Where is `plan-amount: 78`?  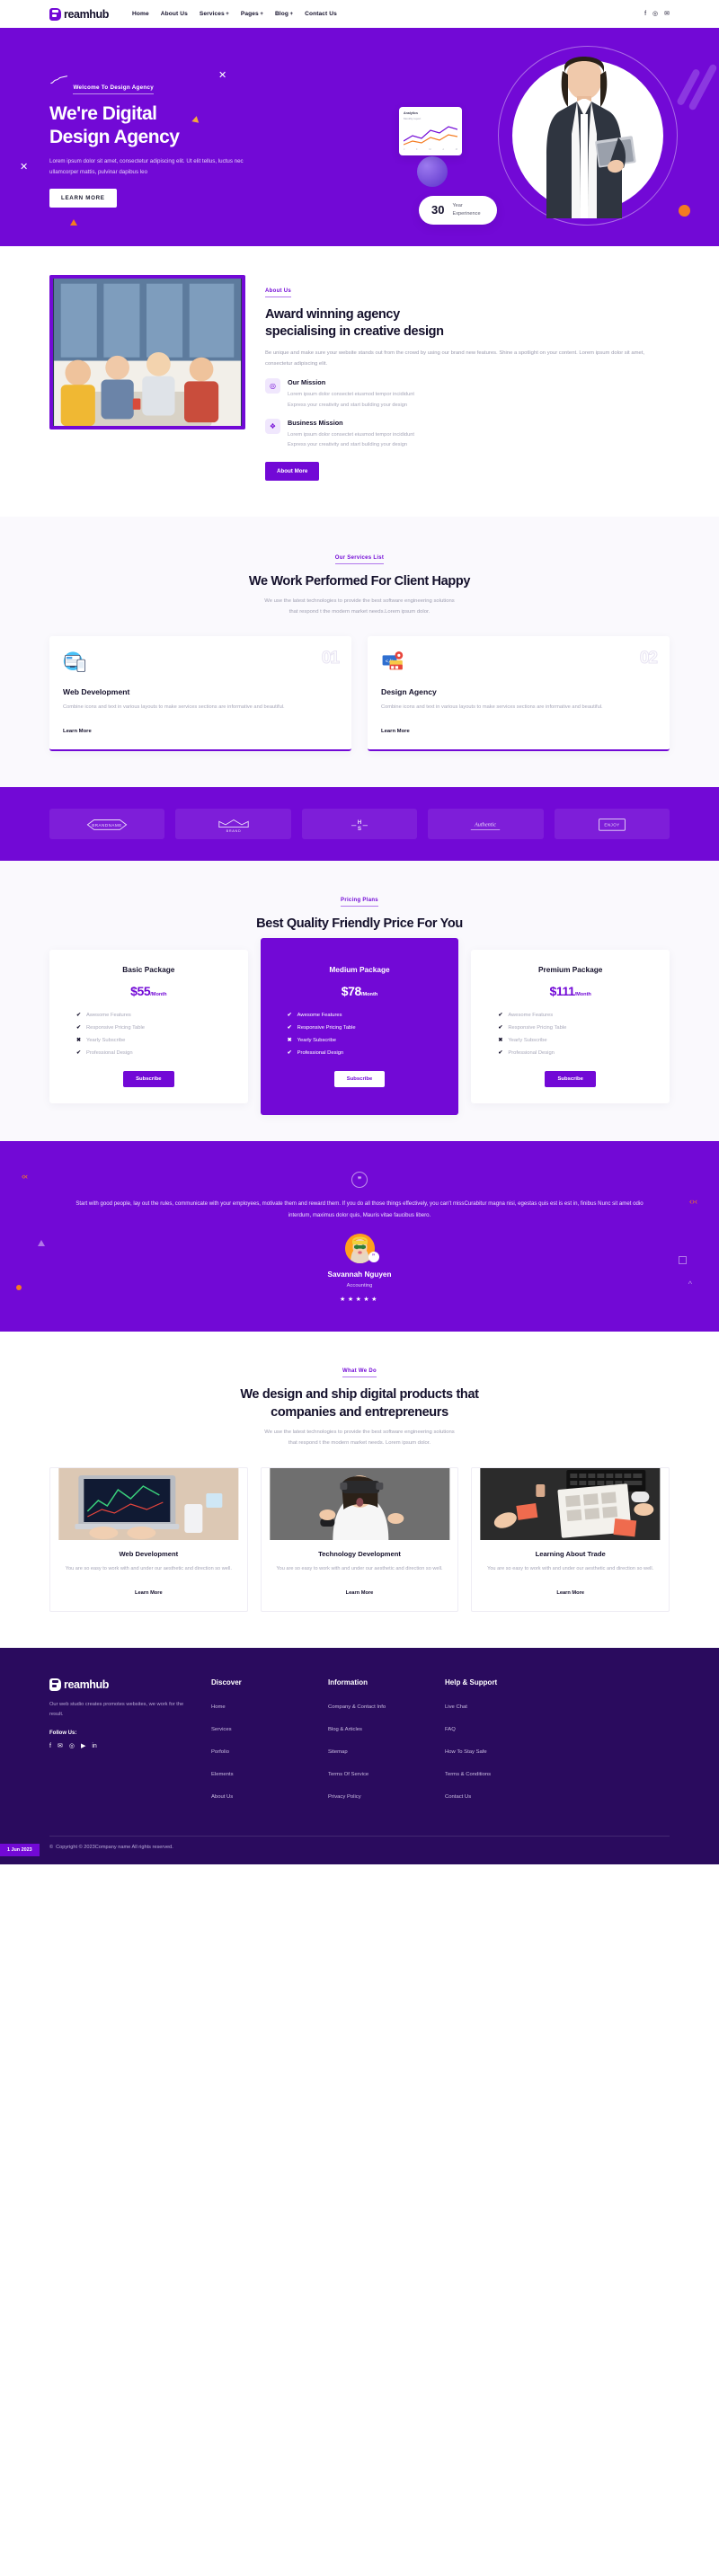
plan-amount: 78 is located at coordinates (354, 991).